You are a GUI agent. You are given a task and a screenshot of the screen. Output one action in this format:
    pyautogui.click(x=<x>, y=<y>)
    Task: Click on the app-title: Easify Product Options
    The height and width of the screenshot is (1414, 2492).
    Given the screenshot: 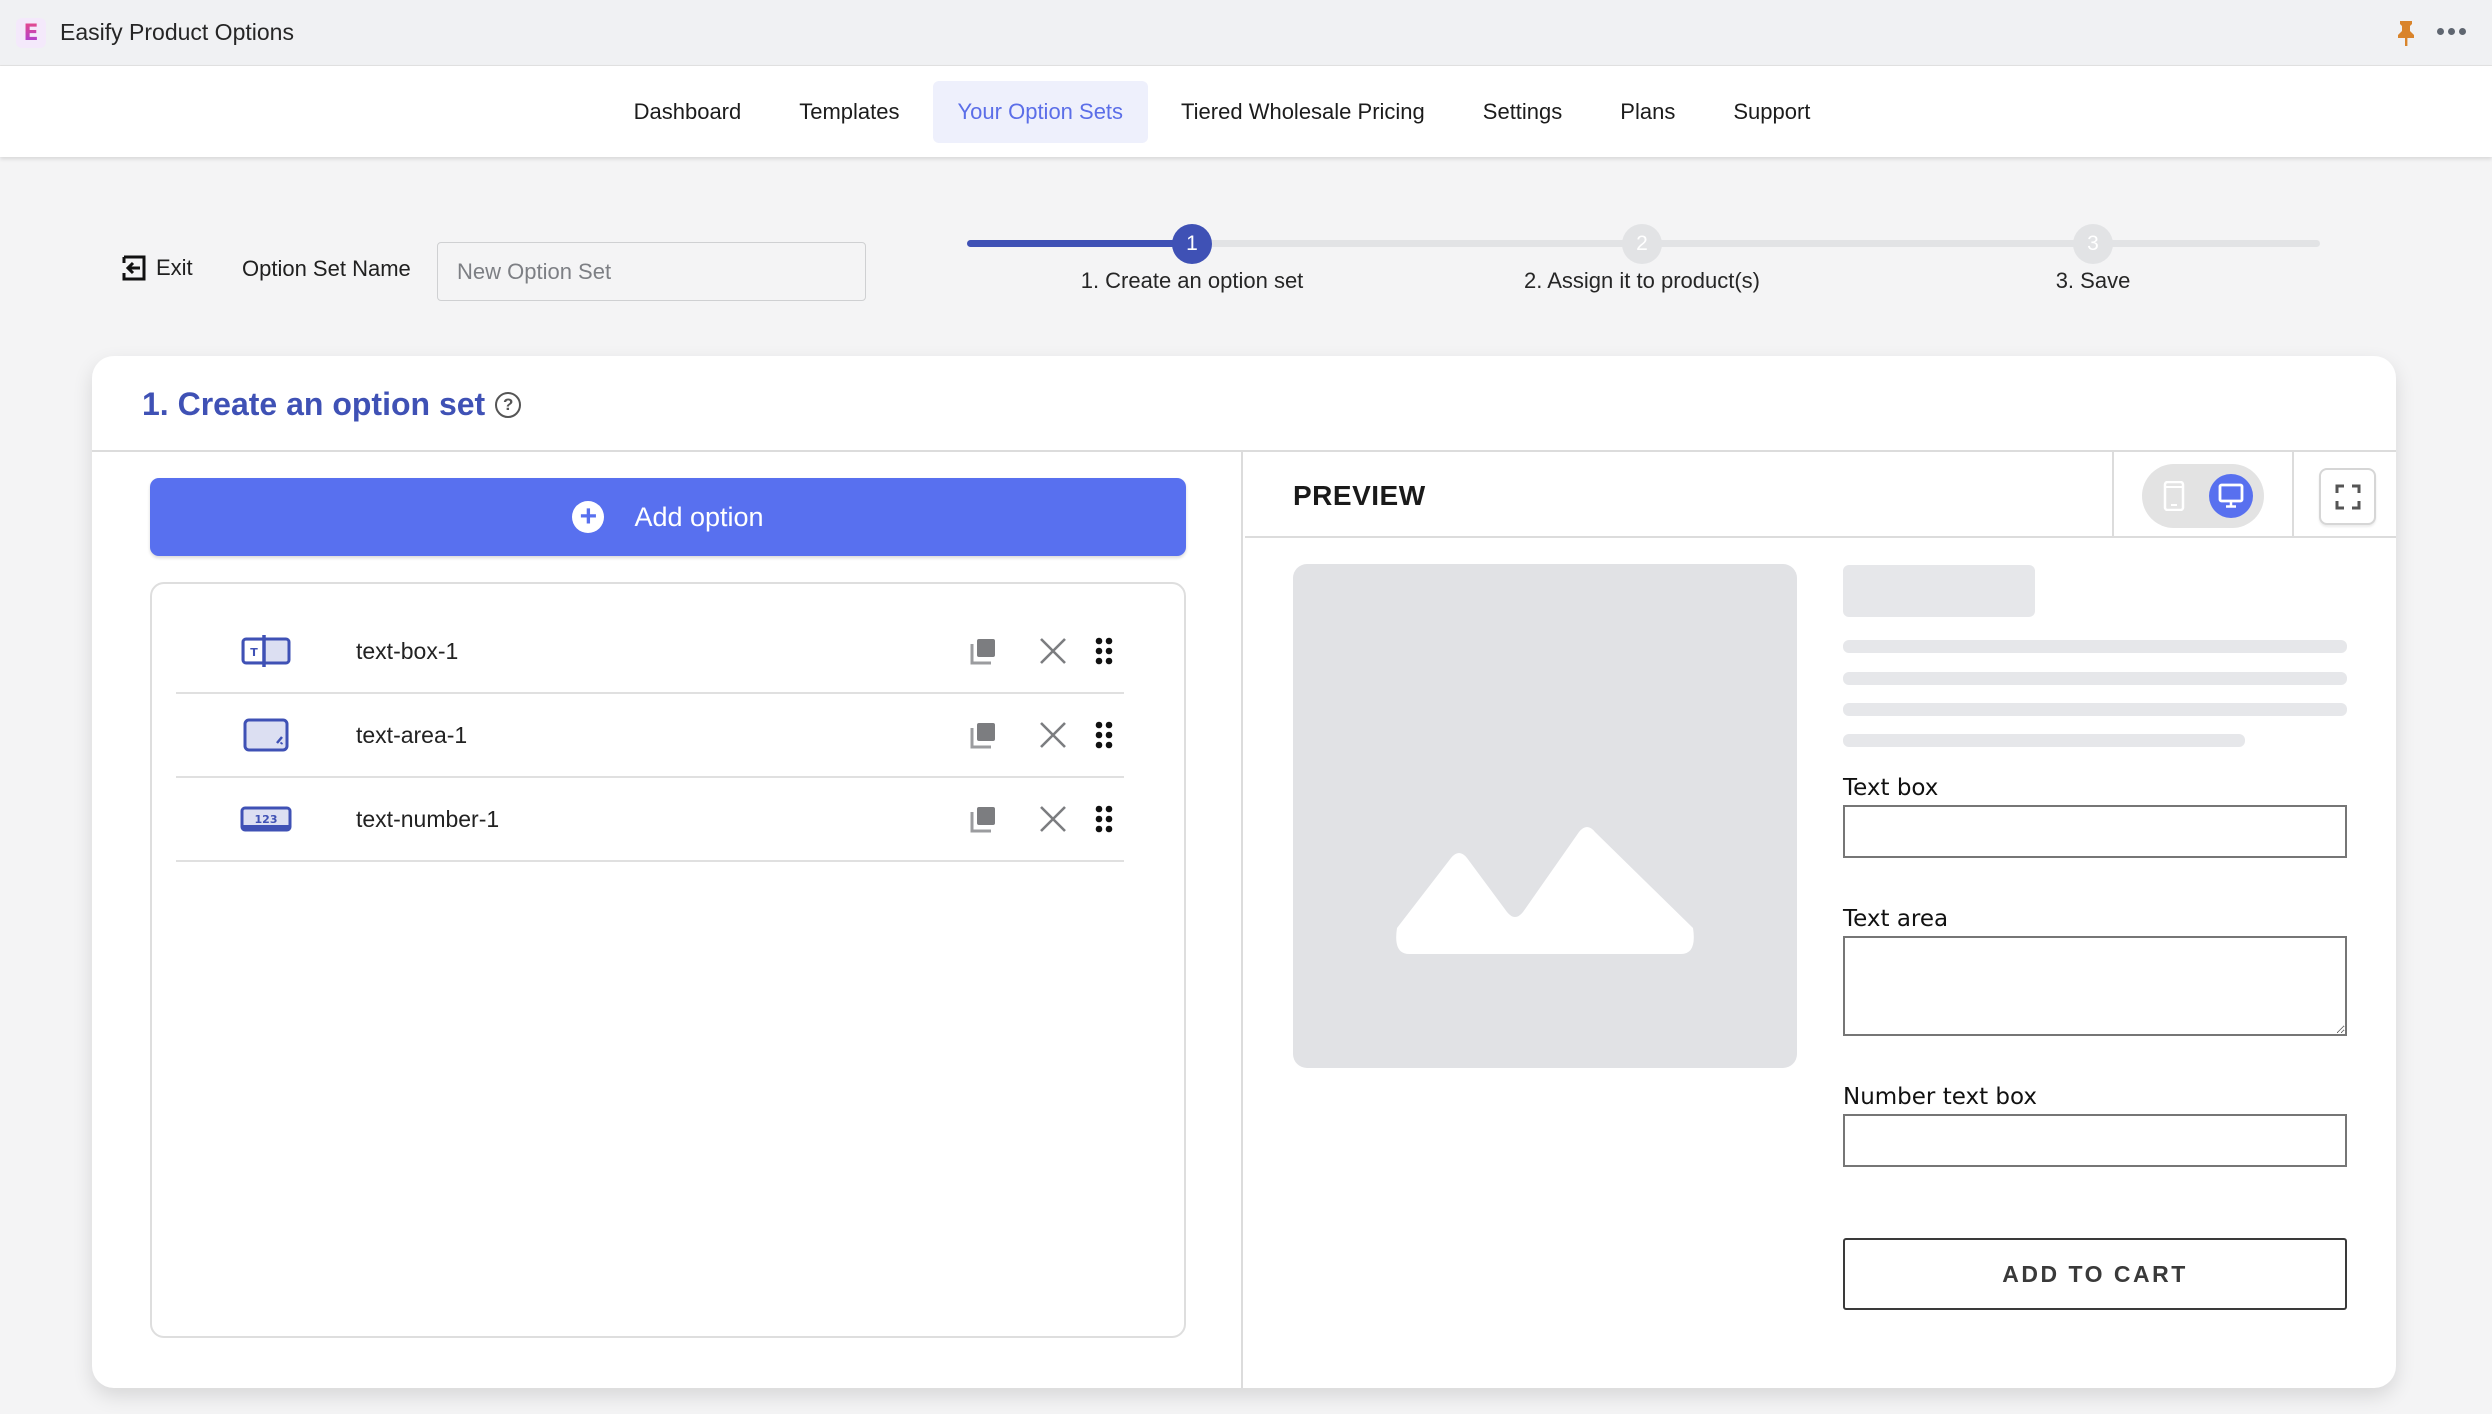 What is the action you would take?
    pyautogui.click(x=177, y=32)
    